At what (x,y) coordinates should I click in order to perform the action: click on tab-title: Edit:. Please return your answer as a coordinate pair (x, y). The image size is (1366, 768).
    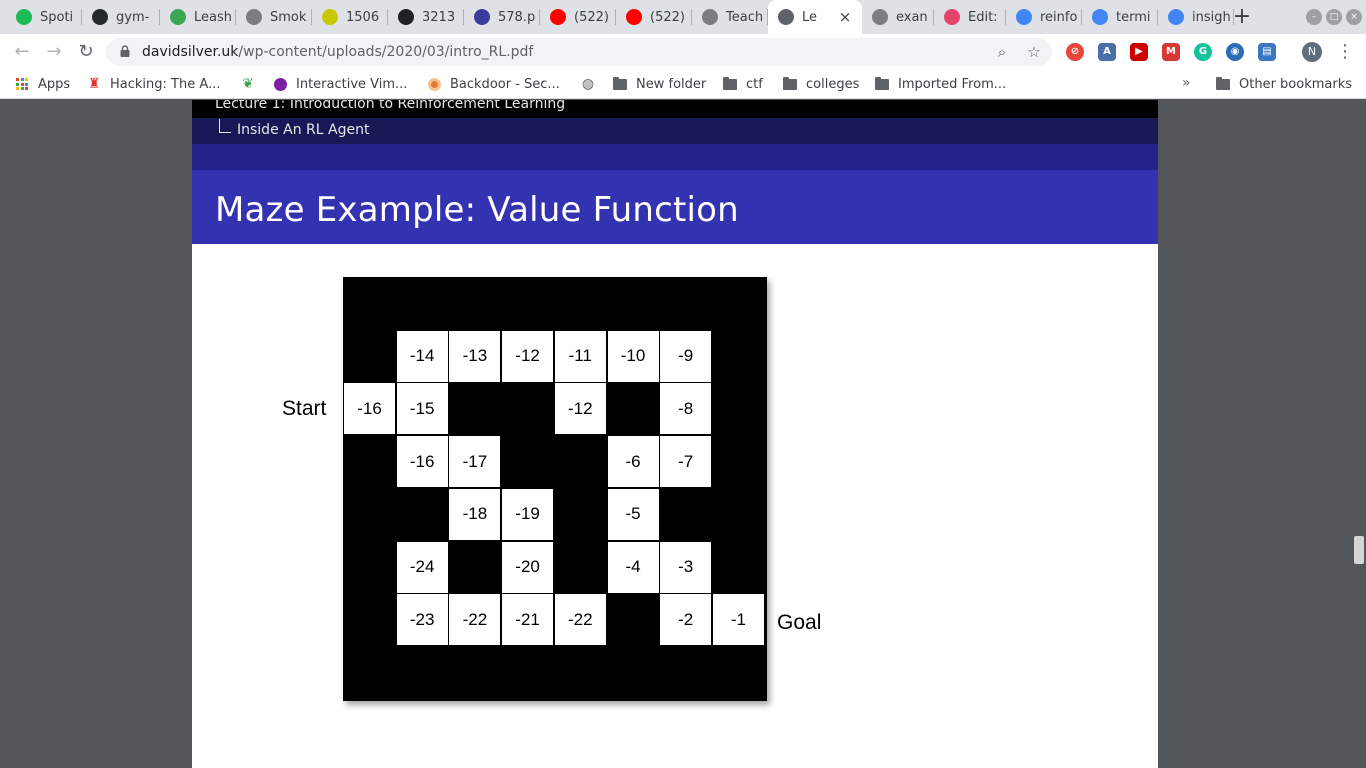
    Looking at the image, I should click on (983, 17).